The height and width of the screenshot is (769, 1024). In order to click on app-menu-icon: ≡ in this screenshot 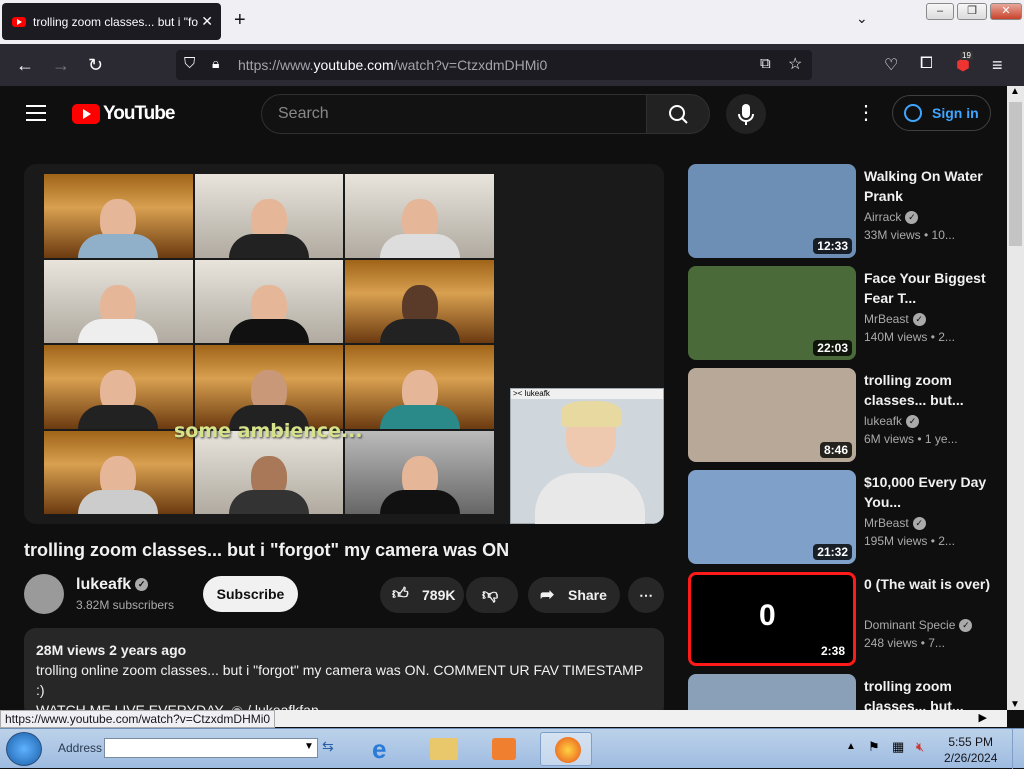, I will do `click(997, 65)`.